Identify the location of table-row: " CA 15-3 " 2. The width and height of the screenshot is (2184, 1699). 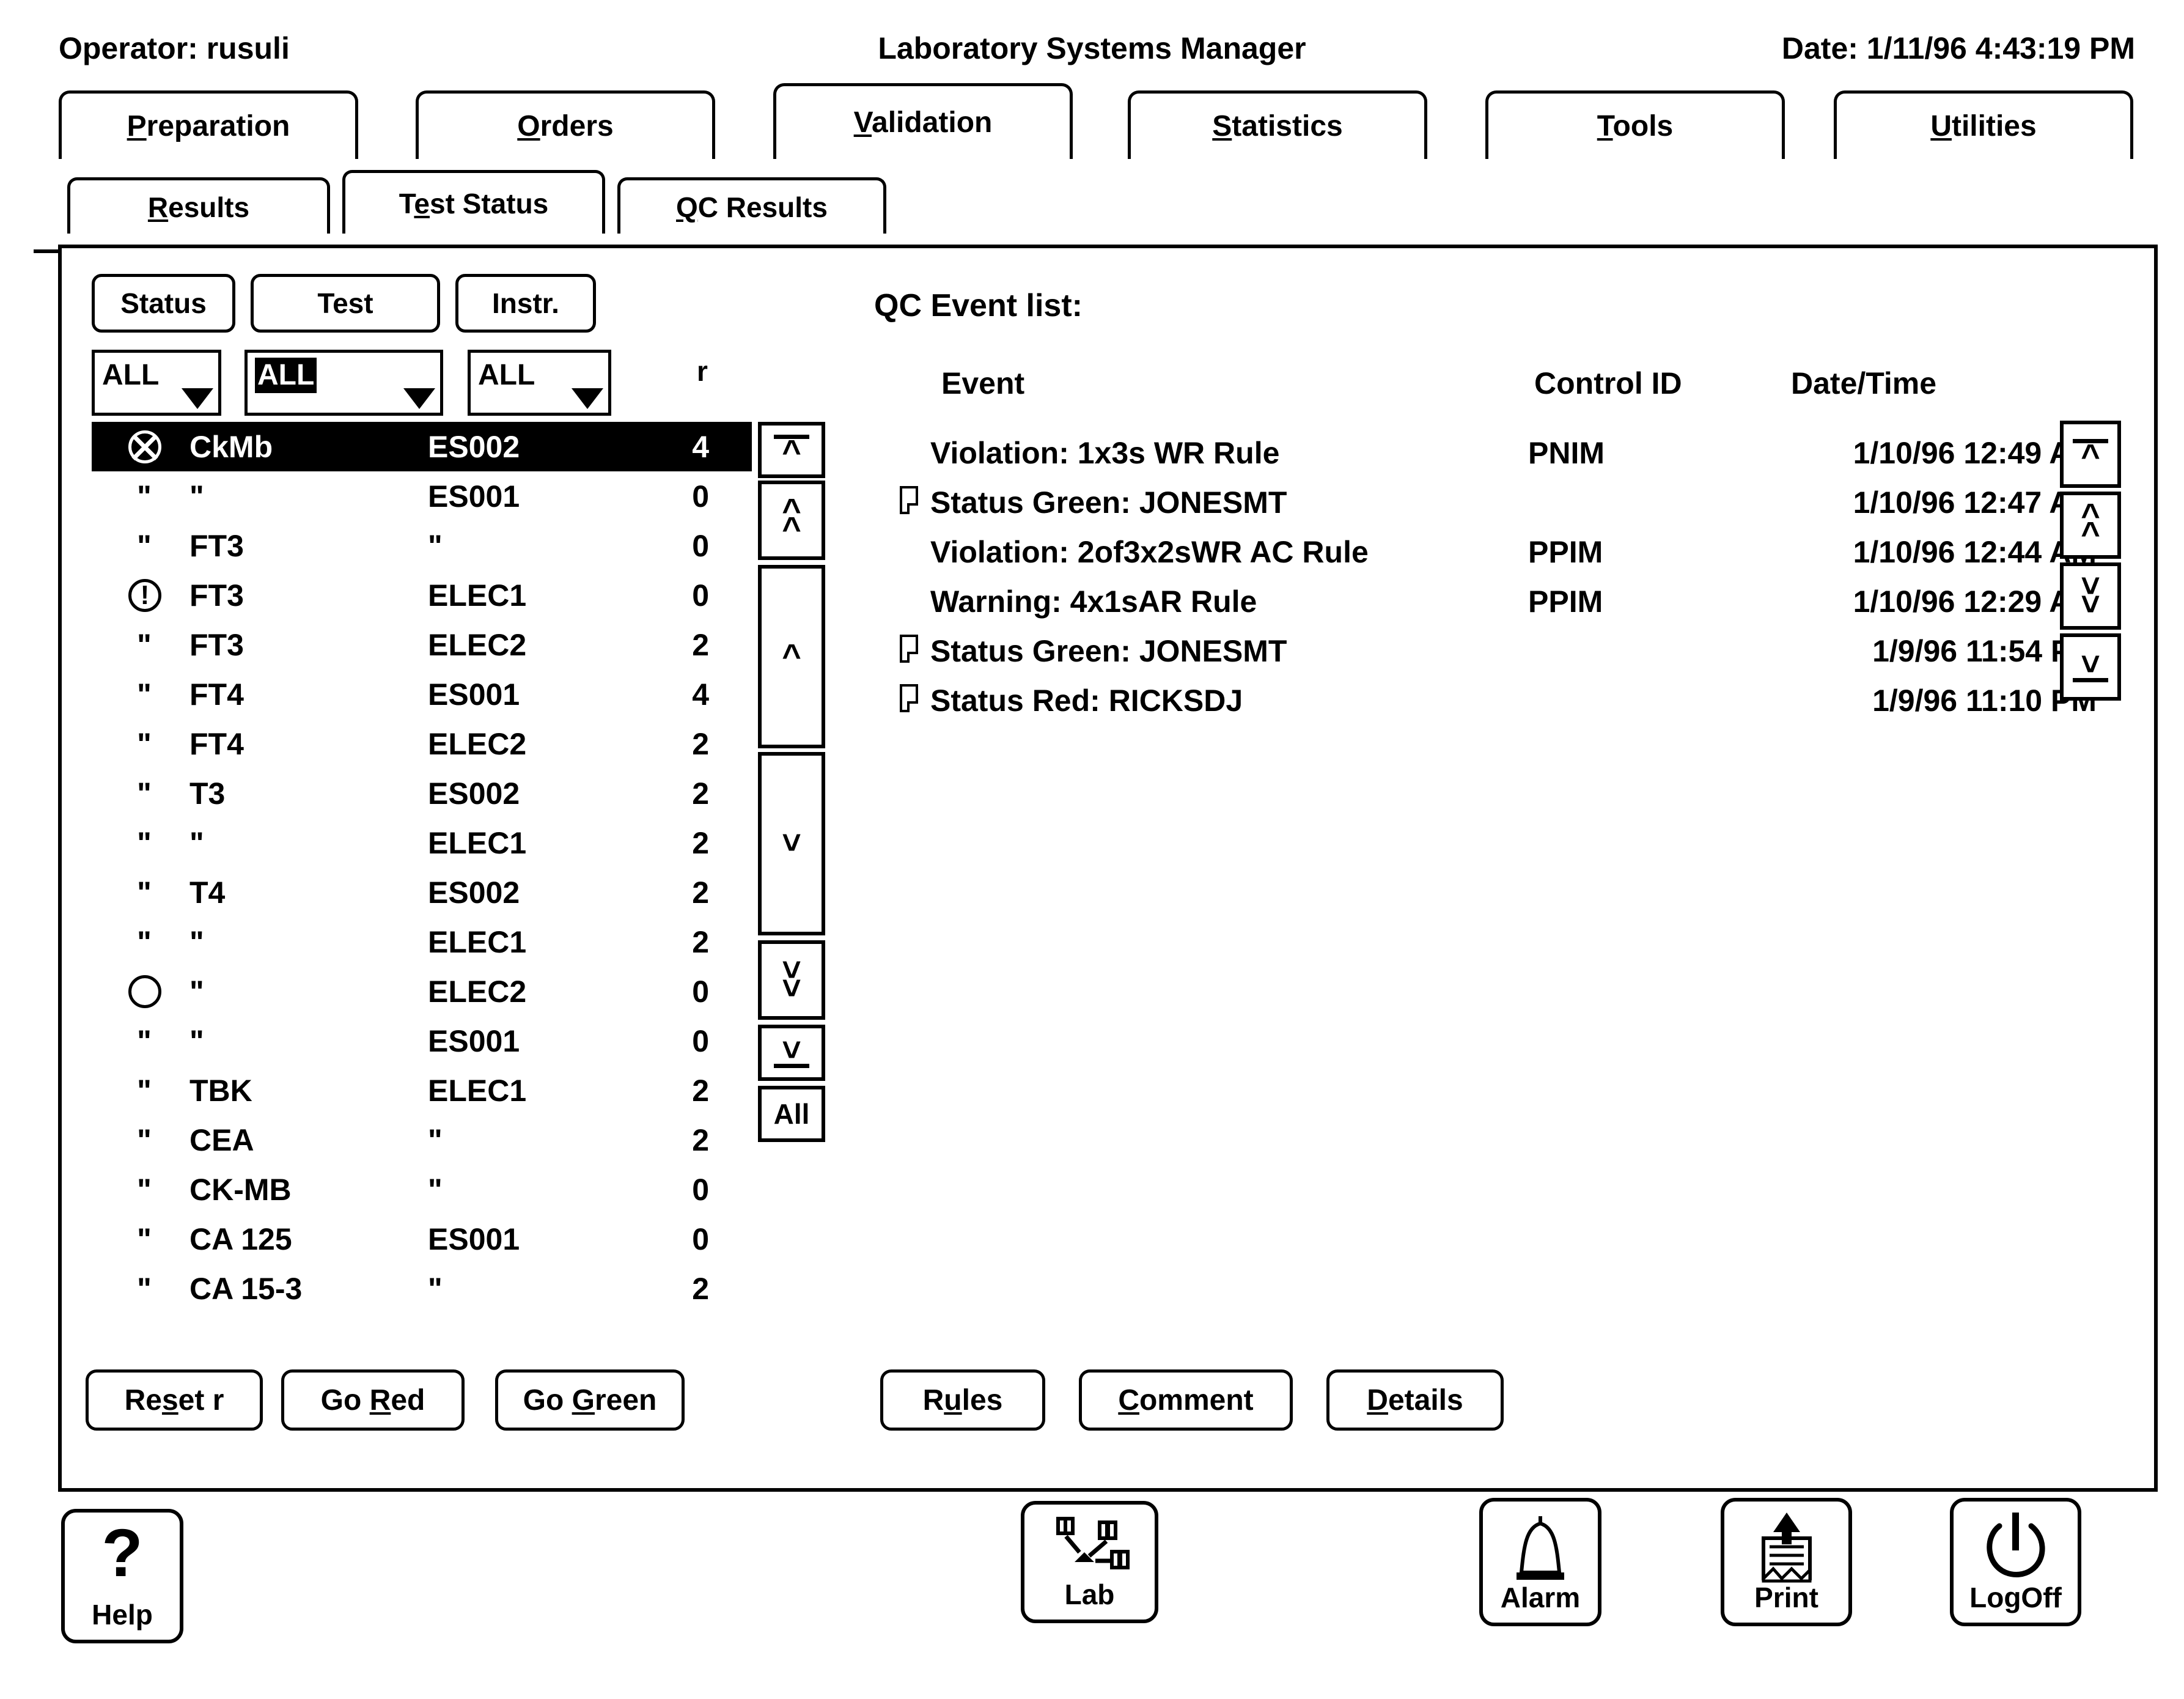
(422, 1288).